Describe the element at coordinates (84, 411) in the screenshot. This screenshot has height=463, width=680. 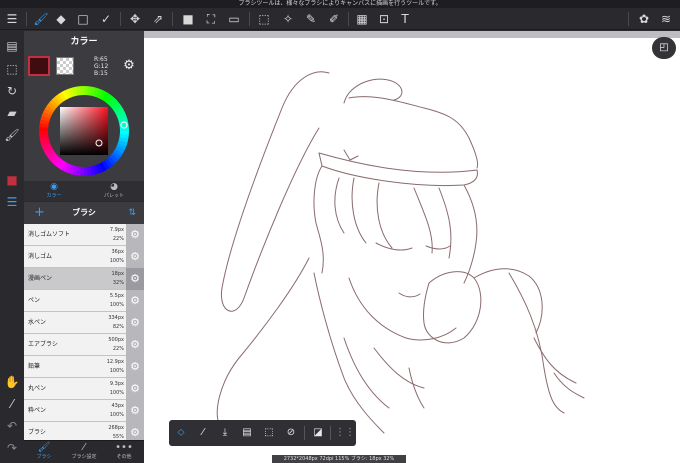
I see `brush-item: 粋ペン 43px 100% ⚙` at that location.